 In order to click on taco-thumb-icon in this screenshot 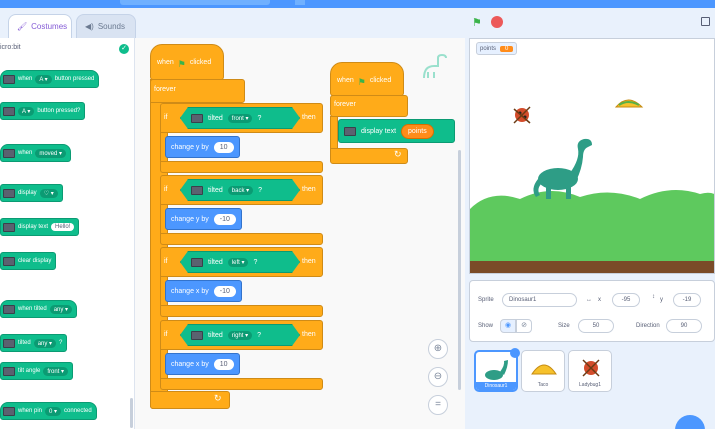, I will do `click(544, 369)`.